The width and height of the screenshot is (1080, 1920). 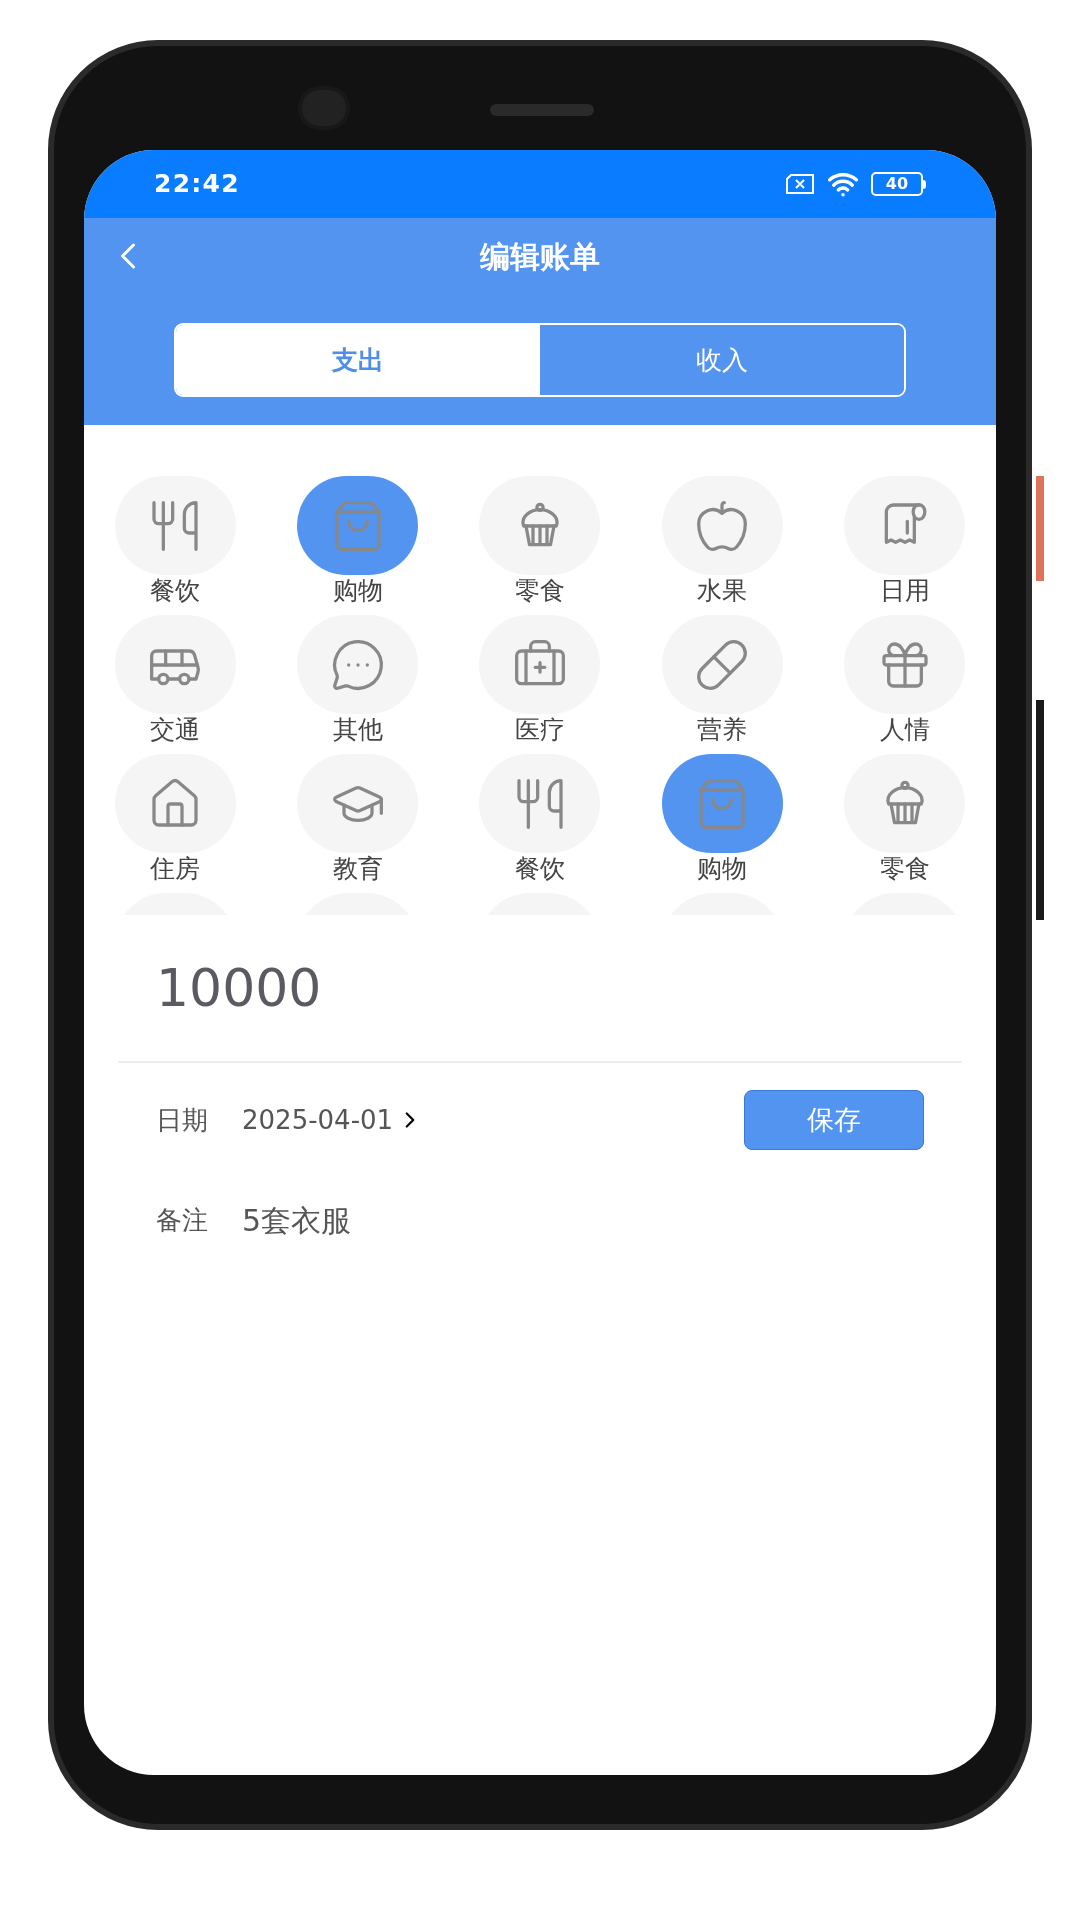 I want to click on category-label: 医疗, so click(x=540, y=730).